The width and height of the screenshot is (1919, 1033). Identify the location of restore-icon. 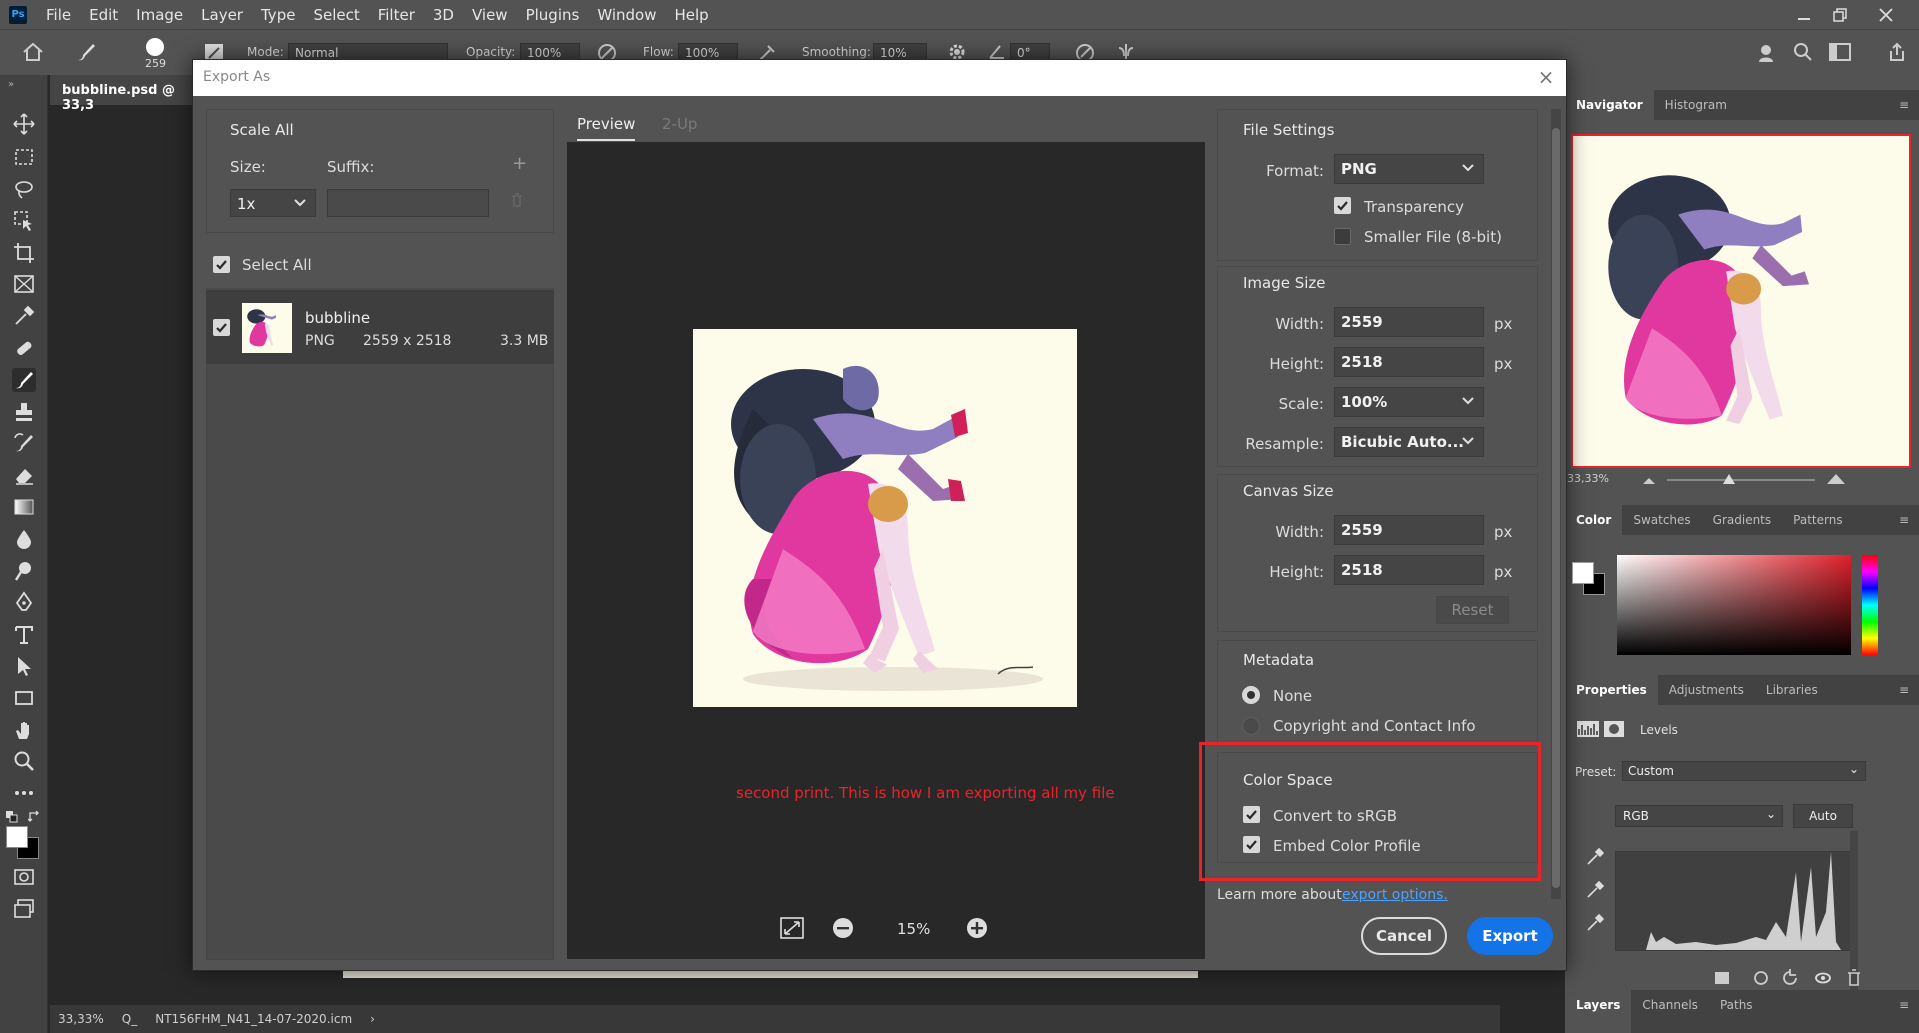
(1840, 14).